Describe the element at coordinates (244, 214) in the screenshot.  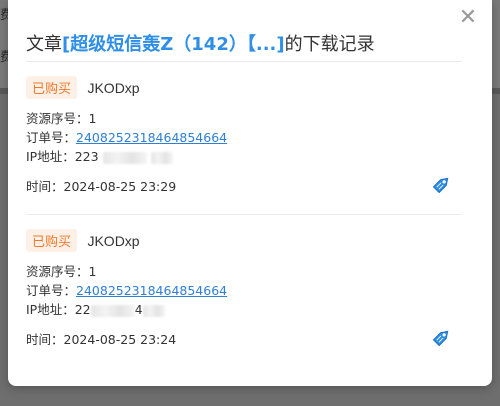
I see `record-divider` at that location.